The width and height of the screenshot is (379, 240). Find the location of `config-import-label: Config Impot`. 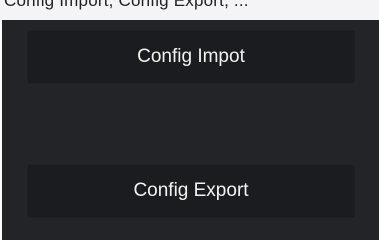

config-import-label: Config Impot is located at coordinates (191, 56).